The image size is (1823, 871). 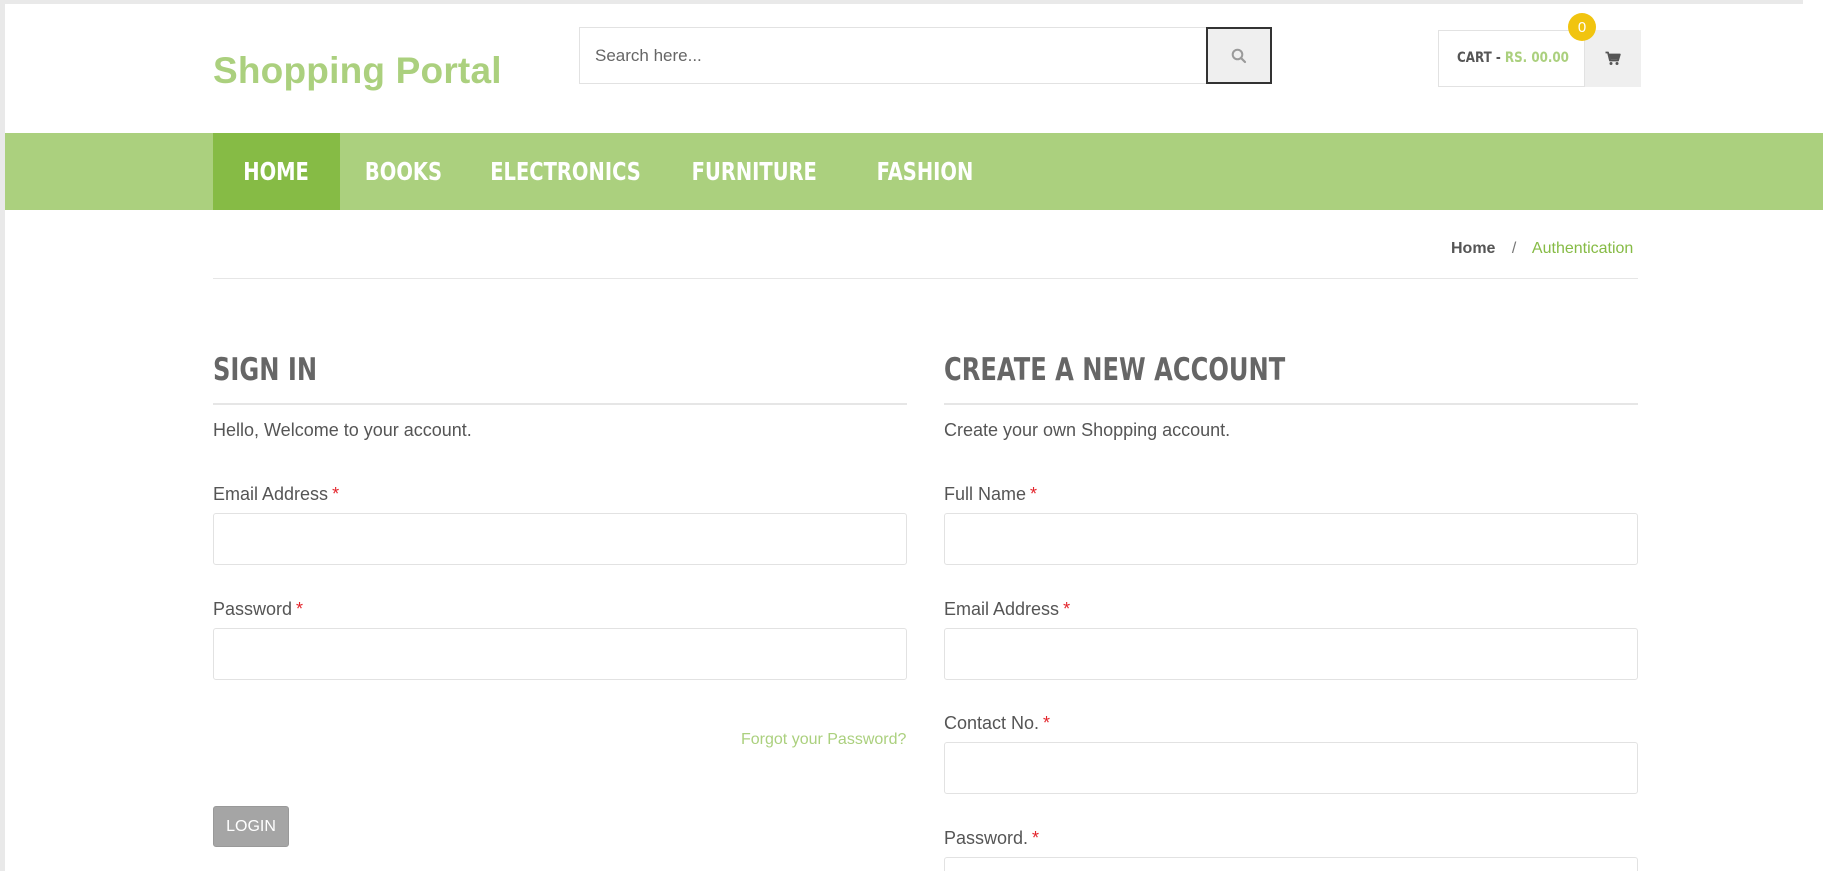 I want to click on breadcrumb-current: Authentication, so click(x=1582, y=248).